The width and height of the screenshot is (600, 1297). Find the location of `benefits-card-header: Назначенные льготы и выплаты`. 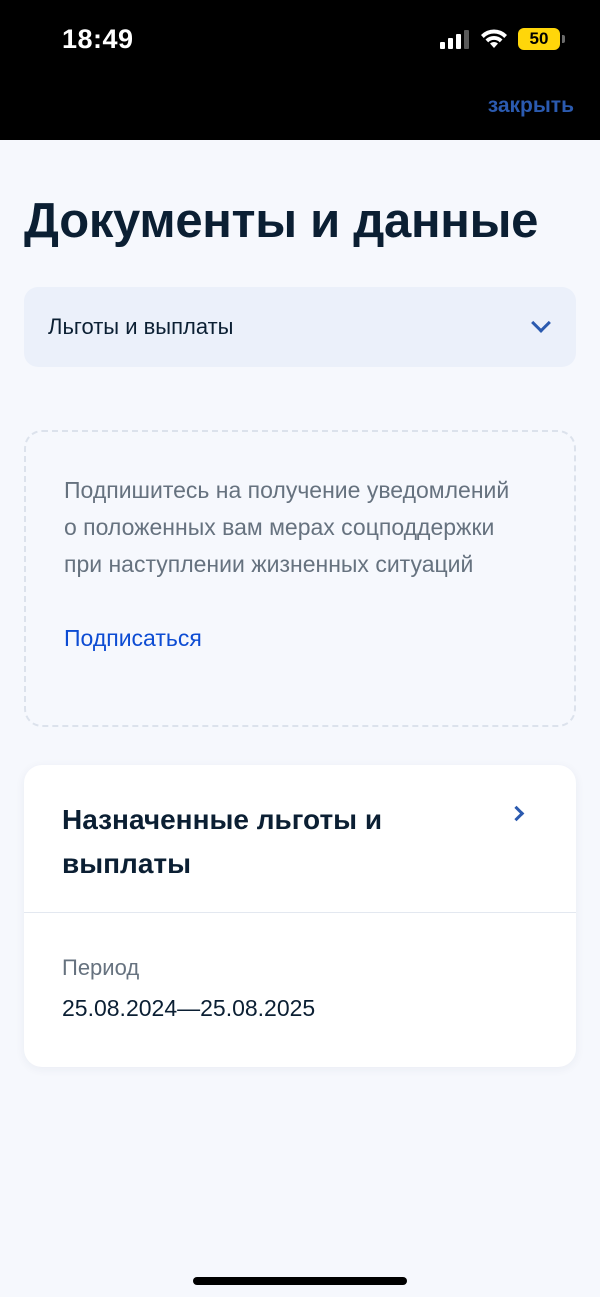

benefits-card-header: Назначенные льготы и выплаты is located at coordinates (300, 839).